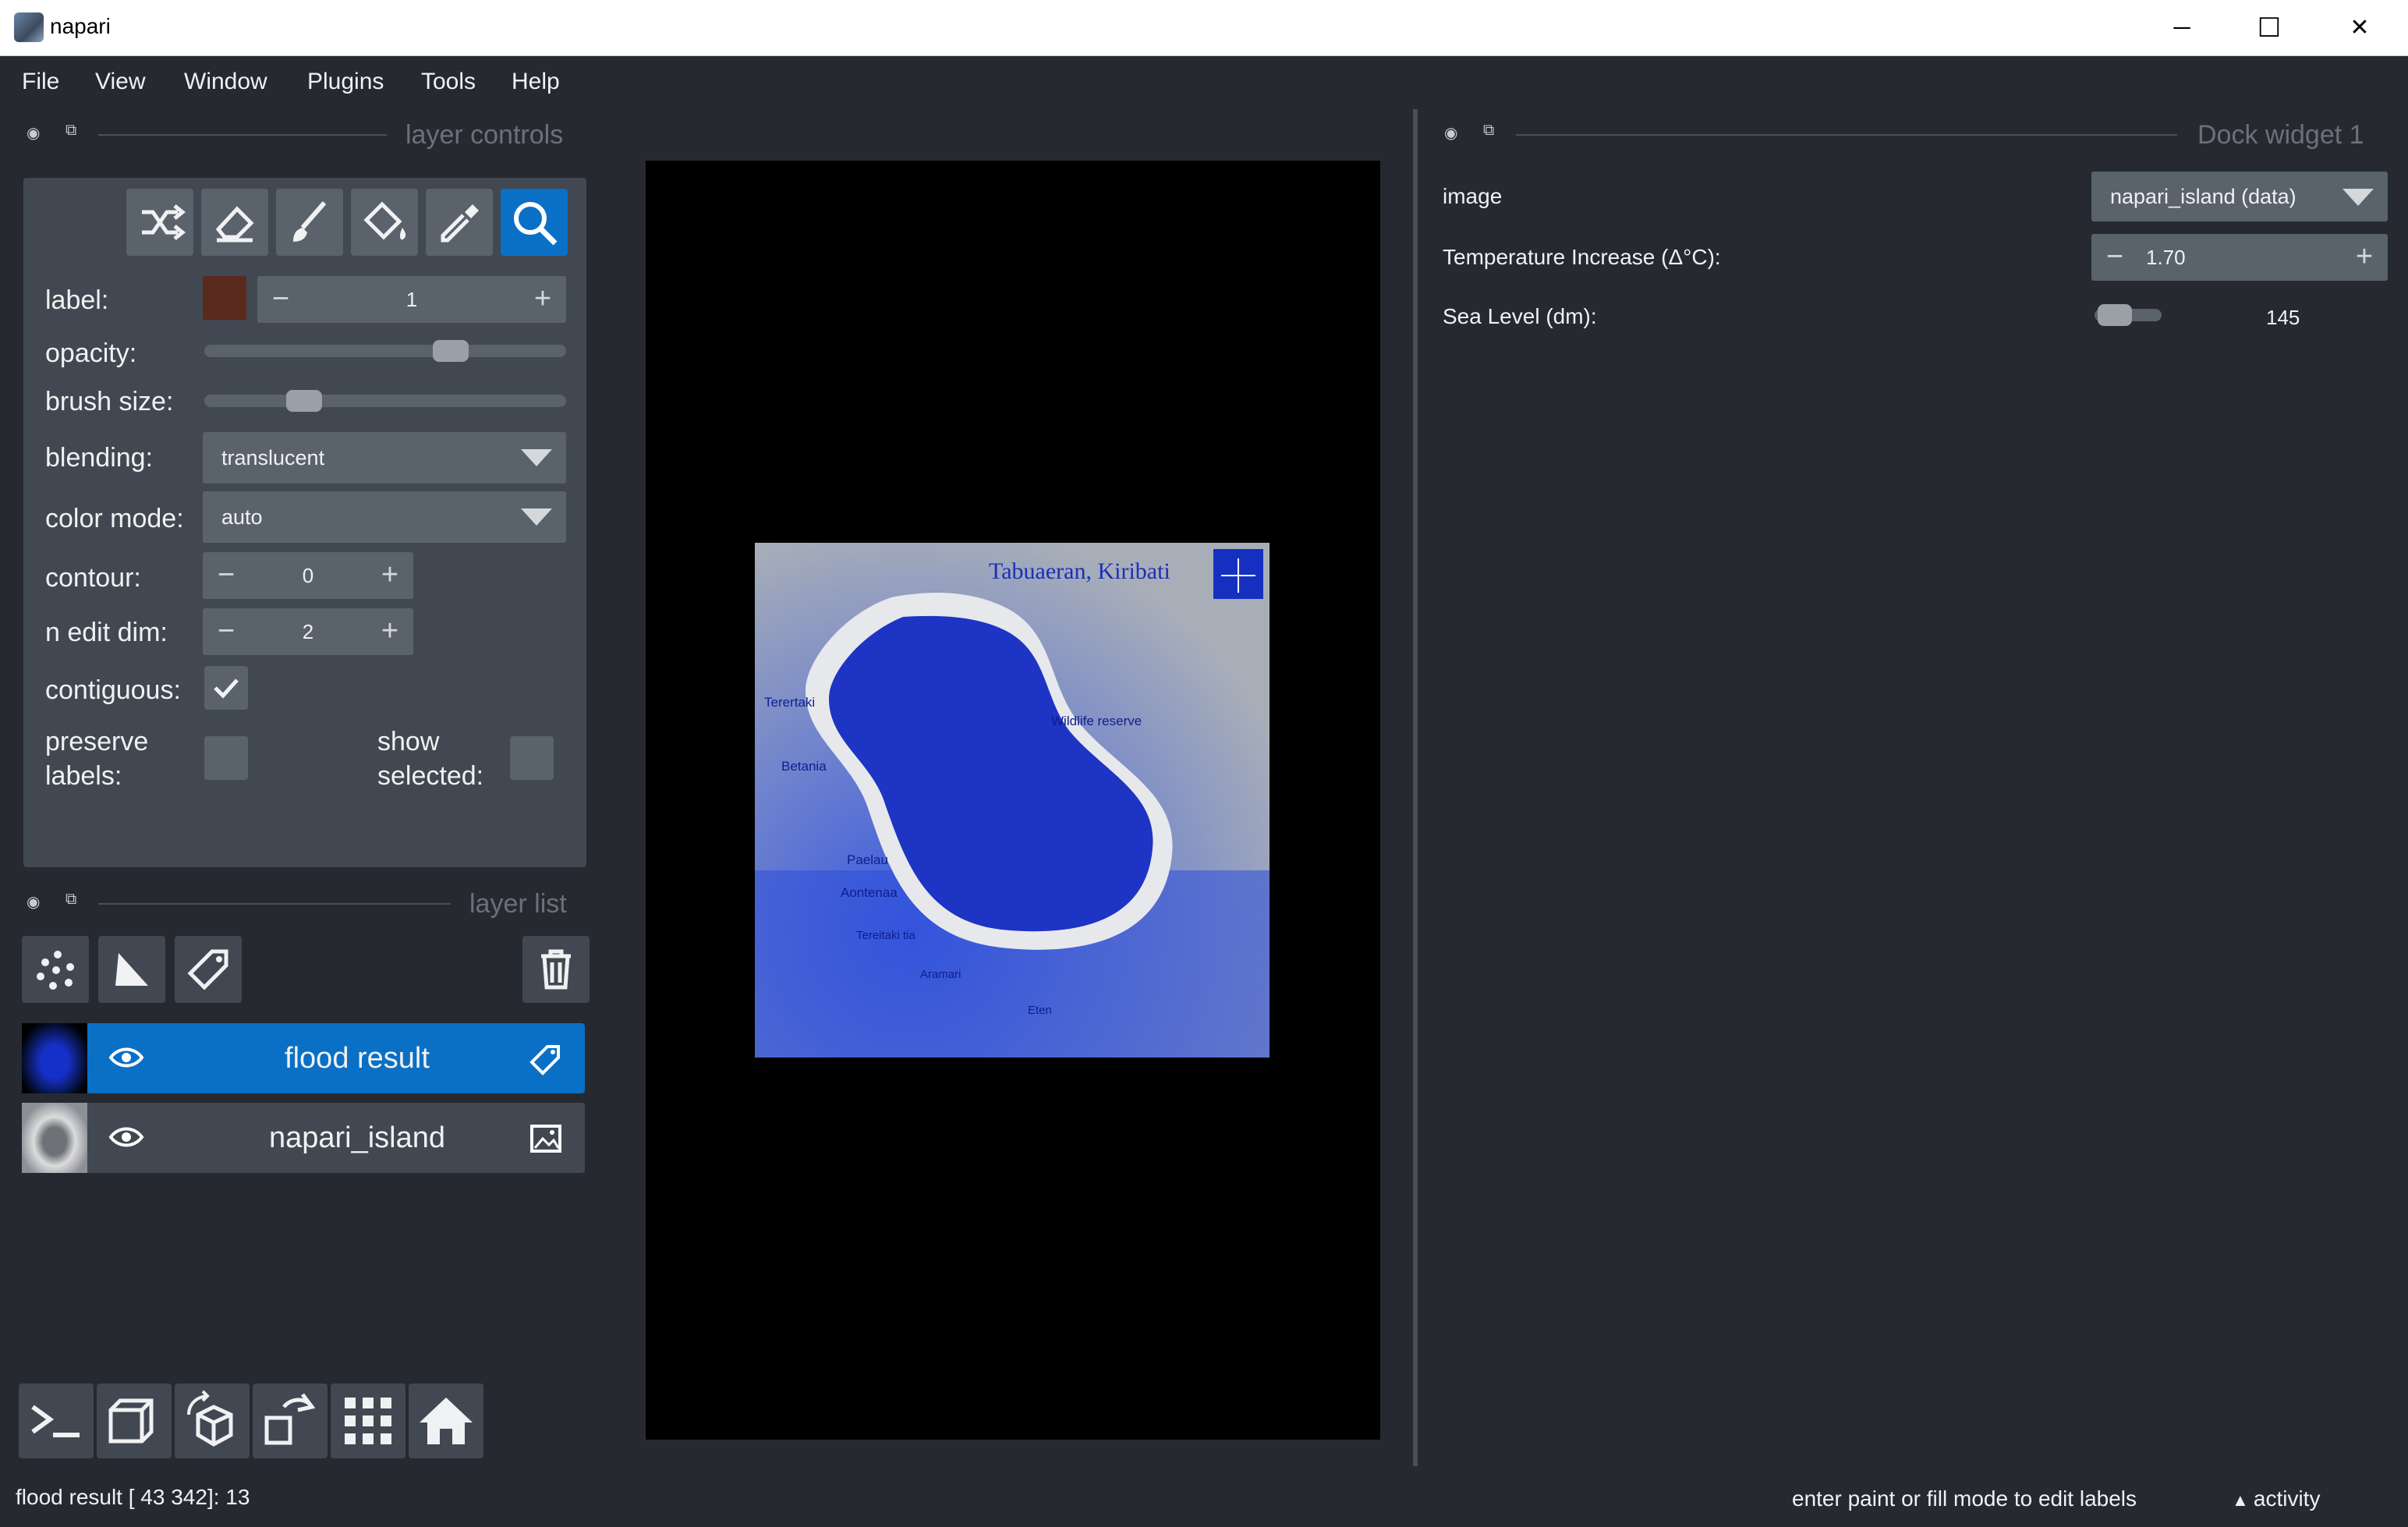 The width and height of the screenshot is (2408, 1527). What do you see at coordinates (1846, 135) in the screenshot?
I see `dock-title-line` at bounding box center [1846, 135].